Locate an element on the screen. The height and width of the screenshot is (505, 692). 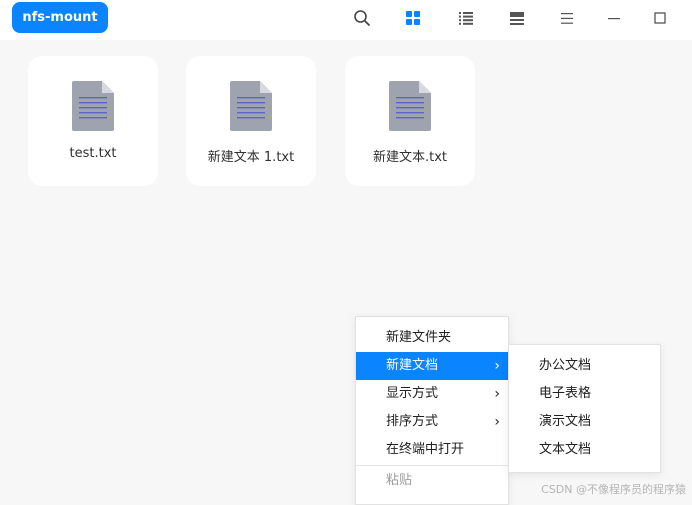
title-bar: nfs-mount is located at coordinates (346, 20).